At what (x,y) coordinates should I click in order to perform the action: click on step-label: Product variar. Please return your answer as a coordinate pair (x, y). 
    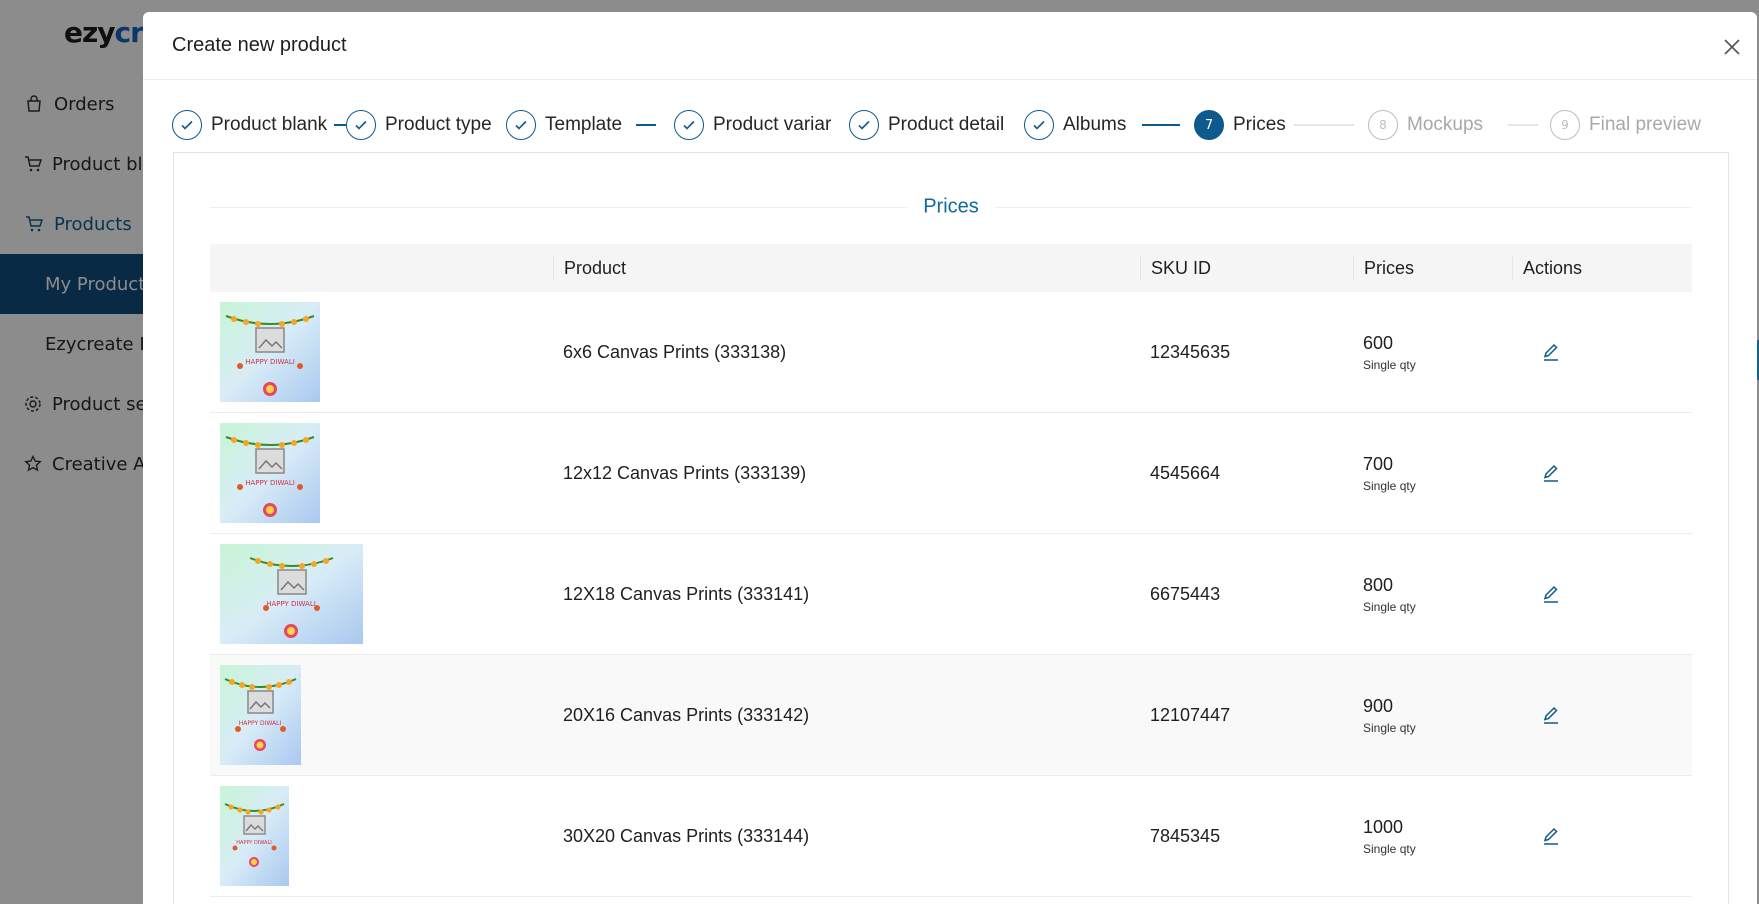
    Looking at the image, I should click on (772, 124).